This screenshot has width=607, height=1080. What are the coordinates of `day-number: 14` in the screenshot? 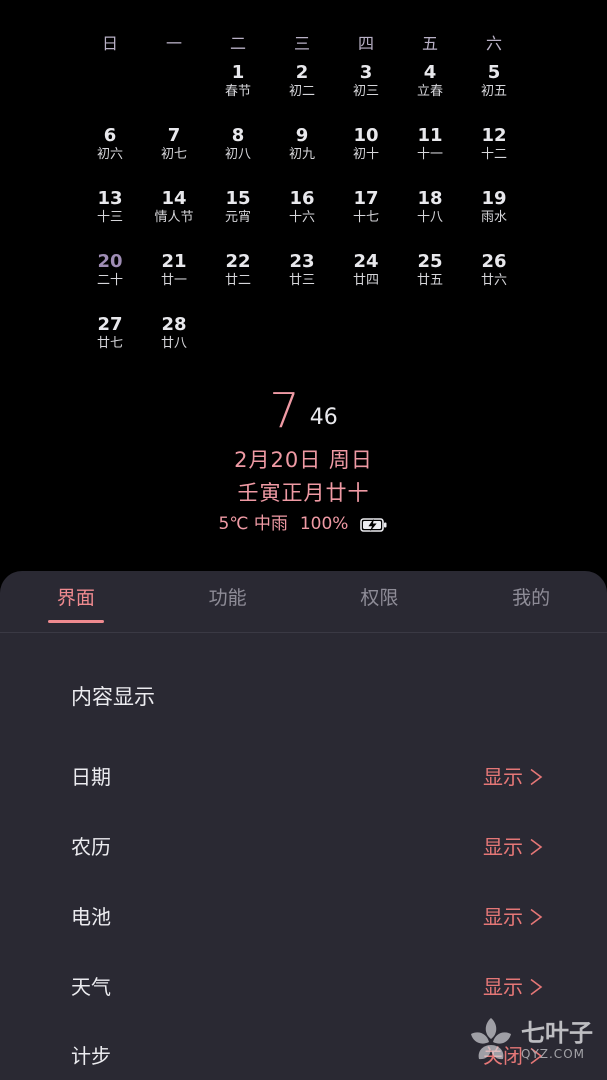 It's located at (174, 198).